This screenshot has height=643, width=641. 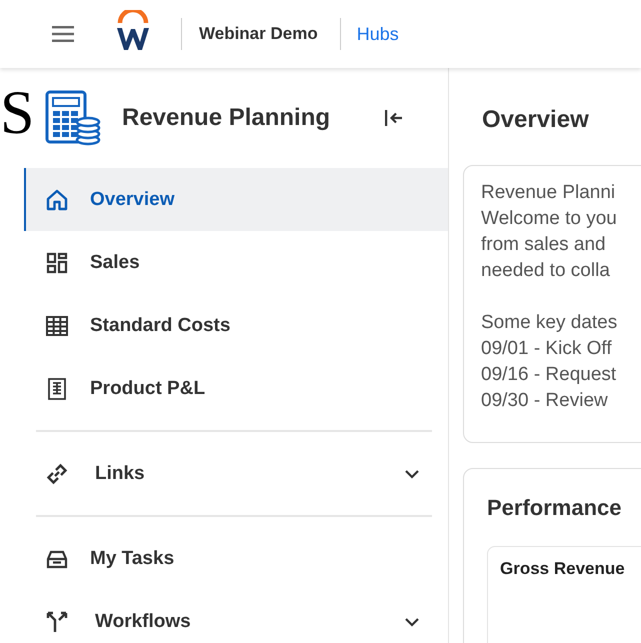 What do you see at coordinates (536, 120) in the screenshot?
I see `page-title: Overview` at bounding box center [536, 120].